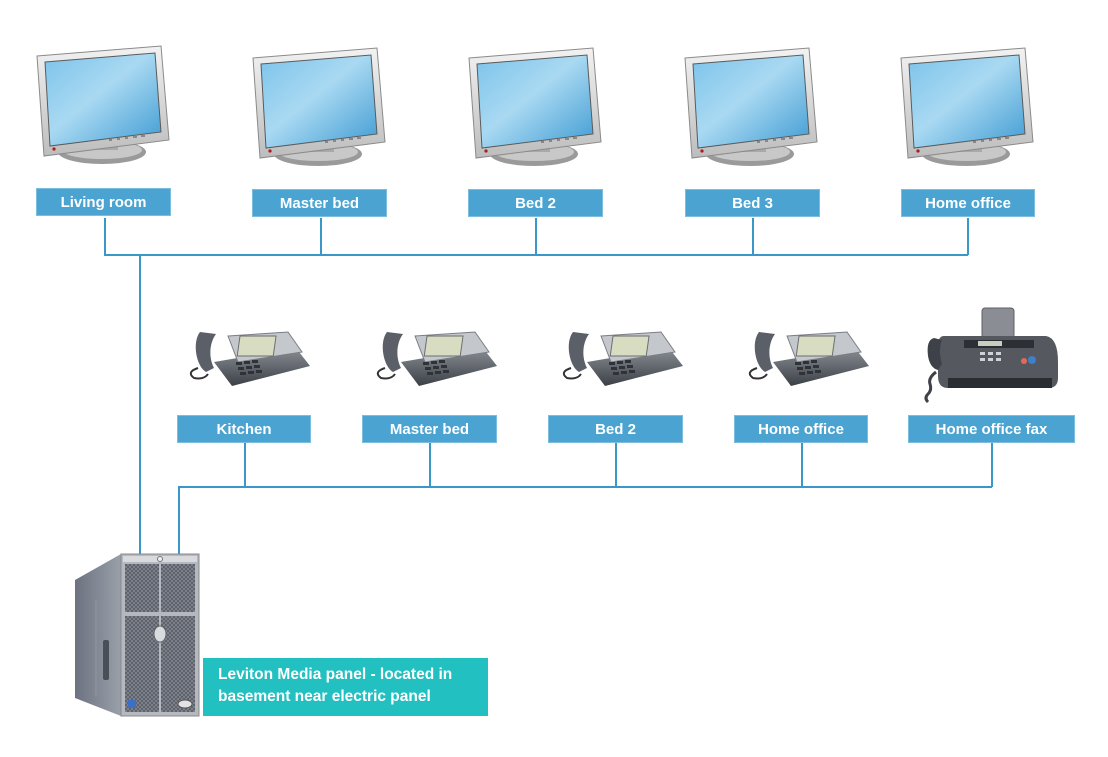  Describe the element at coordinates (335, 674) in the screenshot. I see `media-panel-note-line1: Leviton Media panel - located in` at that location.